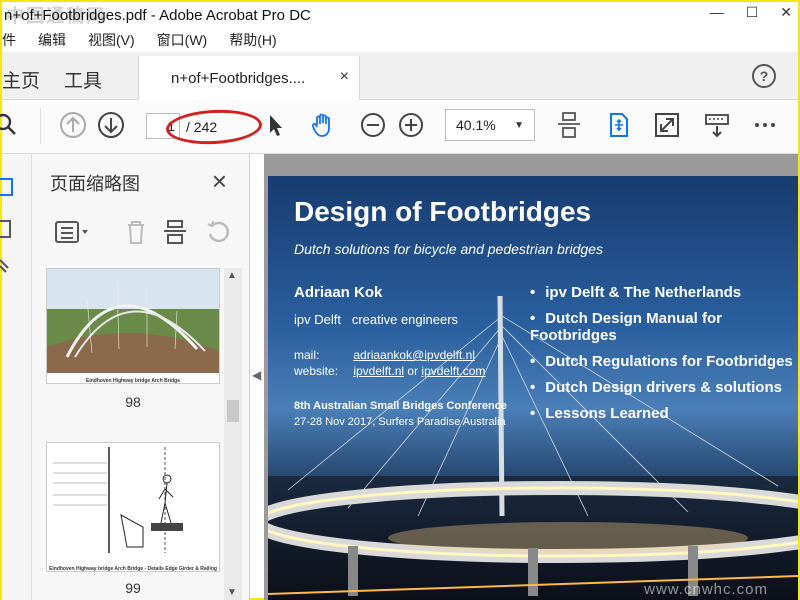 This screenshot has width=800, height=600. Describe the element at coordinates (664, 387) in the screenshot. I see `bullet-item: Dutch Design drivers & solutions` at that location.